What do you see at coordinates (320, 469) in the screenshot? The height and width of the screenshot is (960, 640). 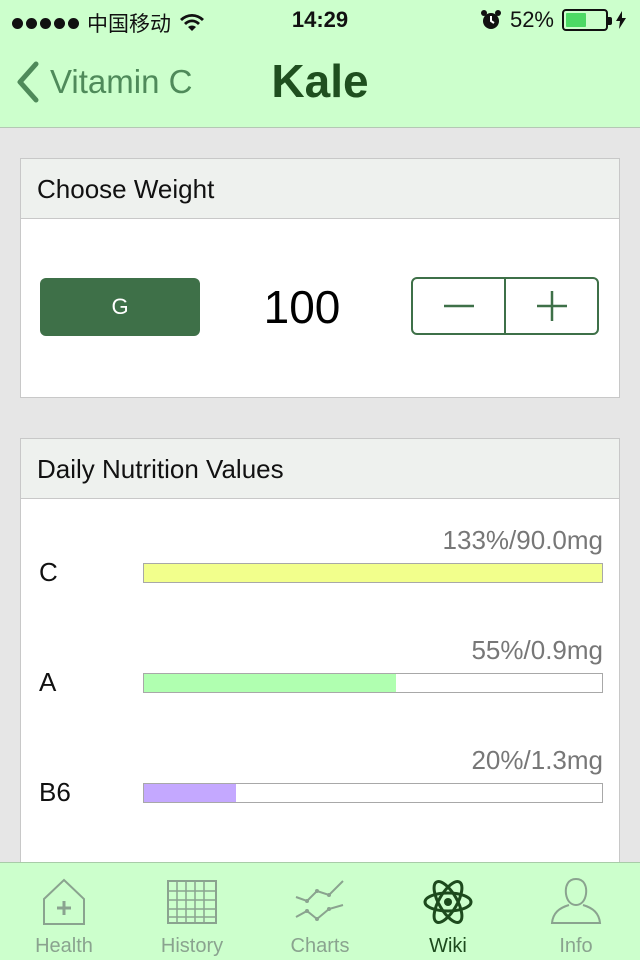 I see `nutrition-header: Daily Nutrition Values` at bounding box center [320, 469].